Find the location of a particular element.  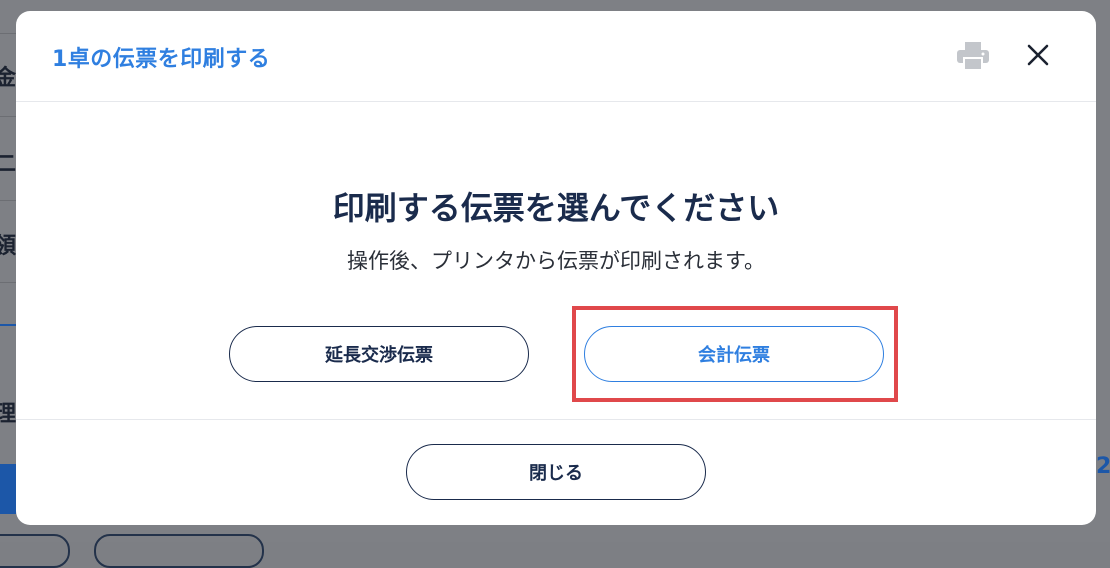

printer-icon is located at coordinates (973, 56).